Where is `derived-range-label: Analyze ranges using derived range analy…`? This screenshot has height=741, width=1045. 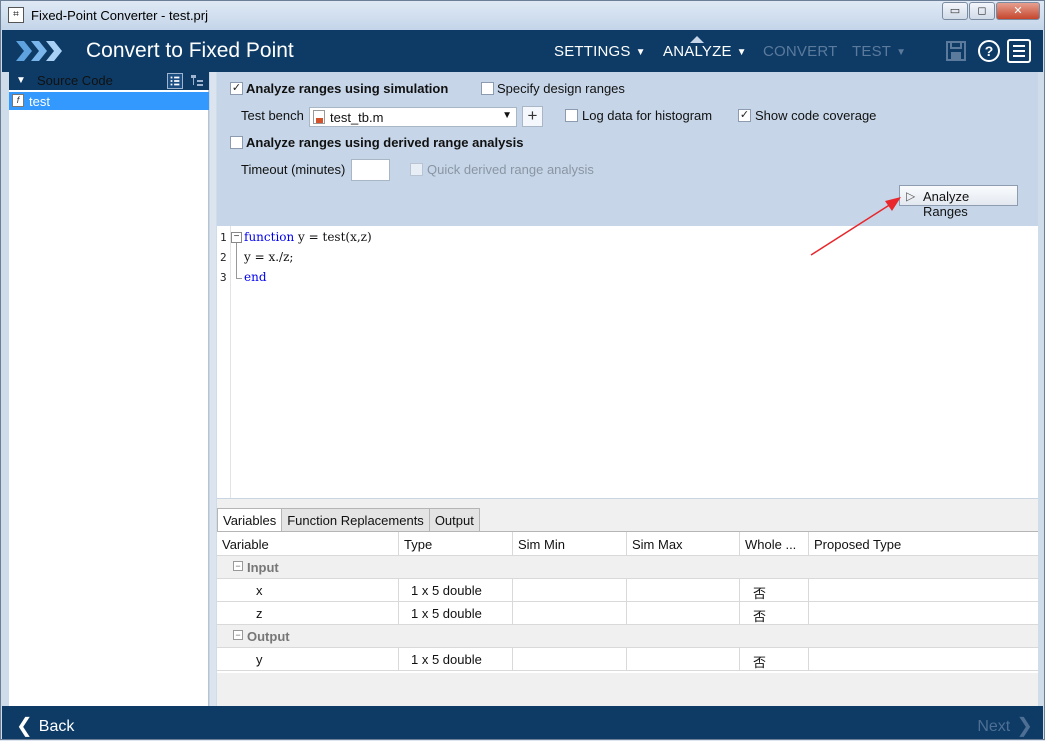 derived-range-label: Analyze ranges using derived range analy… is located at coordinates (385, 142).